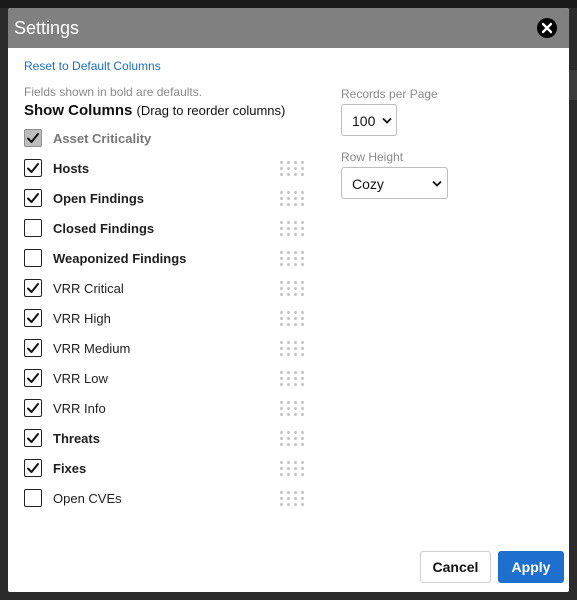  What do you see at coordinates (169, 293) in the screenshot?
I see `column-row: VRR Critical` at bounding box center [169, 293].